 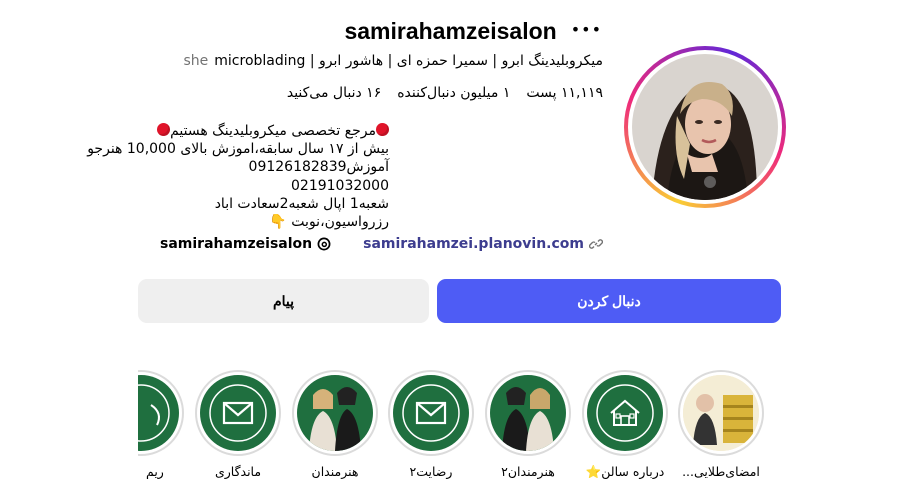 I want to click on more-horizontal-icon: •••, so click(x=586, y=29).